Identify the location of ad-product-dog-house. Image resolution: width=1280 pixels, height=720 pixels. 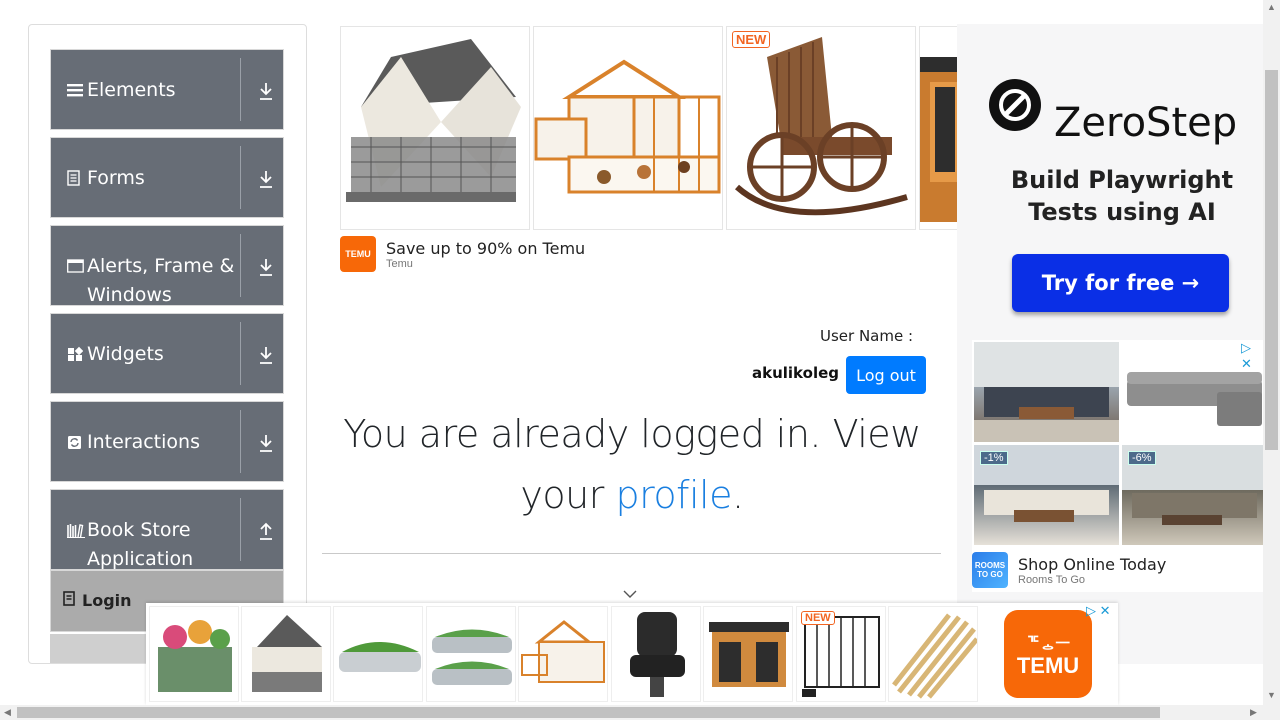
(748, 654).